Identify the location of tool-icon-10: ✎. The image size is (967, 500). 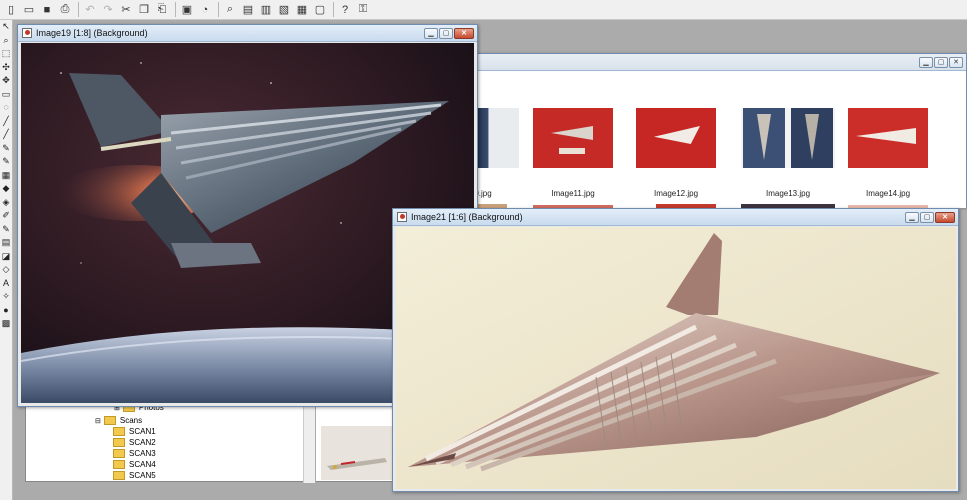
(6, 162).